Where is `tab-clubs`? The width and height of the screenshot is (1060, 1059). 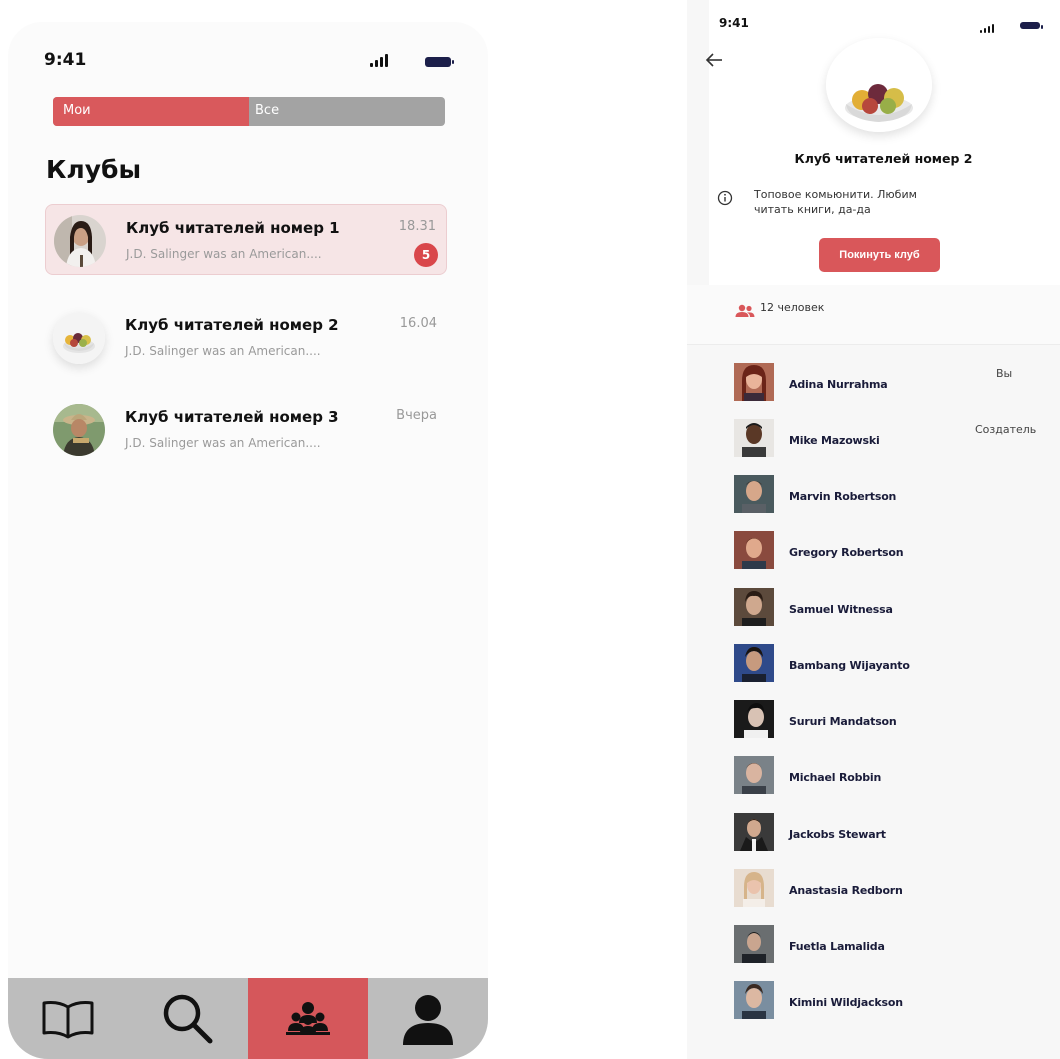
tab-clubs is located at coordinates (308, 1018).